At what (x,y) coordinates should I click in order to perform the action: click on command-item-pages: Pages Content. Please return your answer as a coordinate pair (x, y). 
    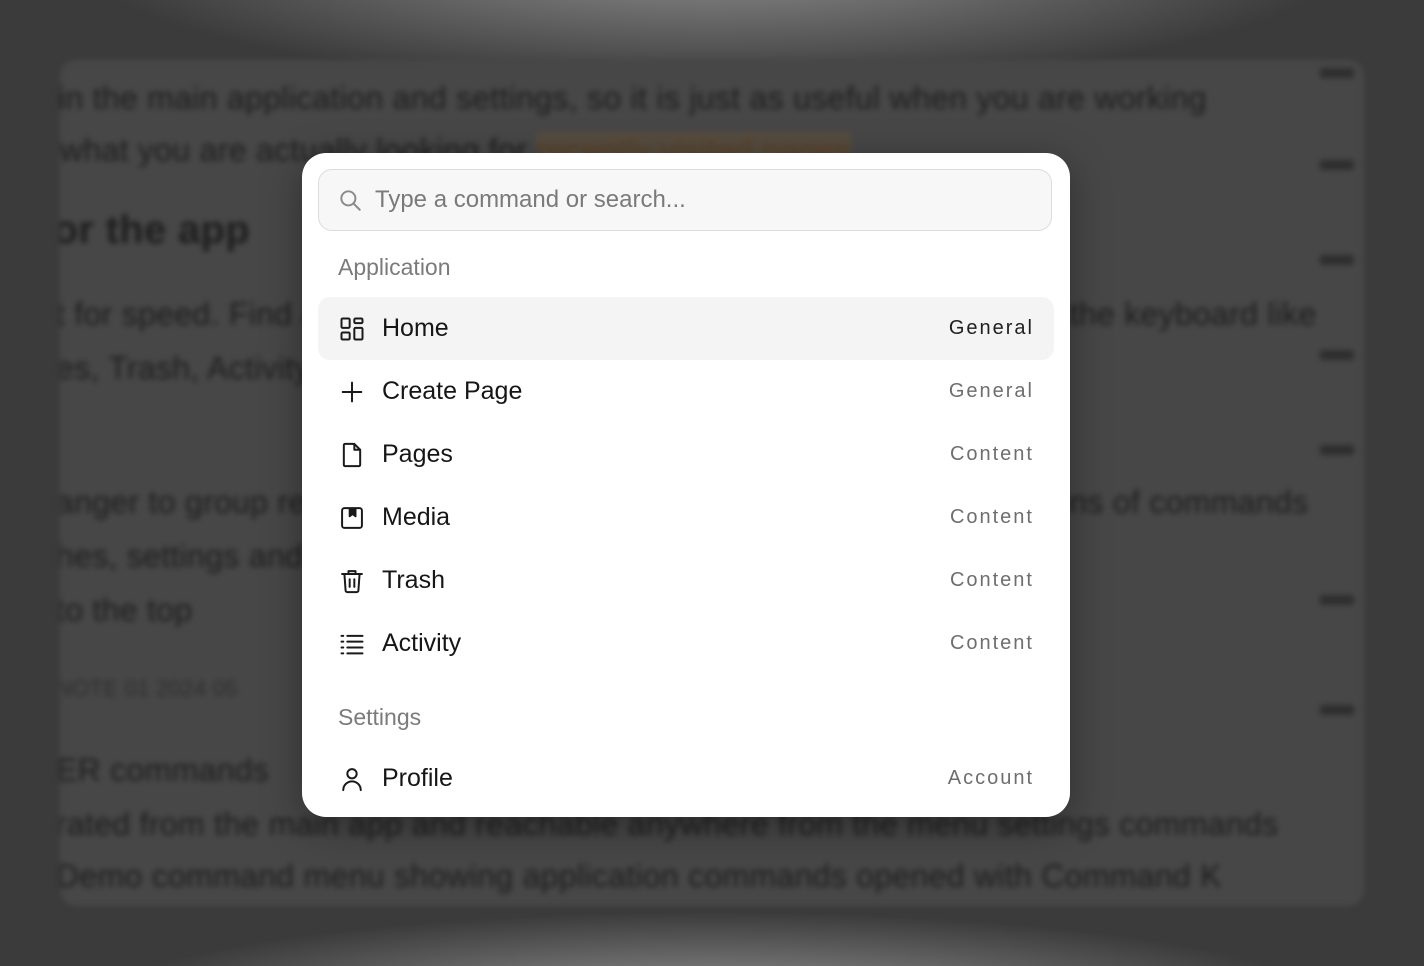
    Looking at the image, I should click on (686, 454).